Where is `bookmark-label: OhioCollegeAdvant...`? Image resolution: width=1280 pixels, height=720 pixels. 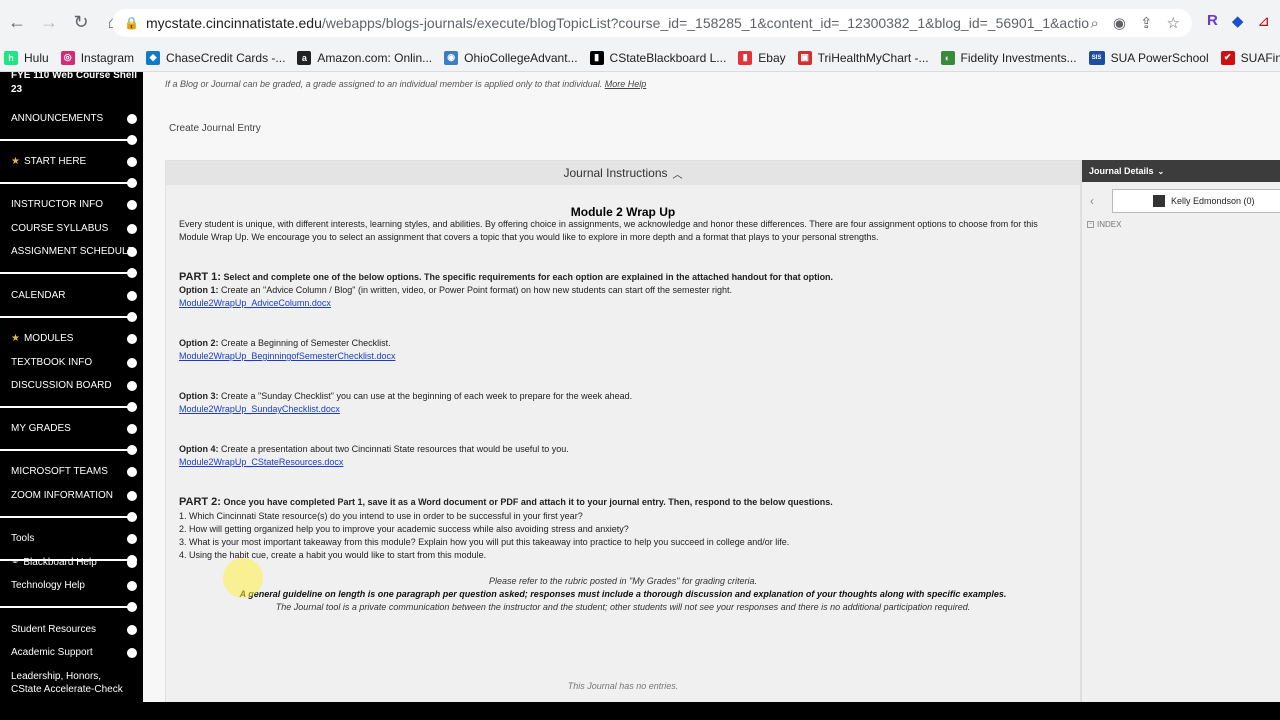
bookmark-label: OhioCollegeAdvant... is located at coordinates (521, 57).